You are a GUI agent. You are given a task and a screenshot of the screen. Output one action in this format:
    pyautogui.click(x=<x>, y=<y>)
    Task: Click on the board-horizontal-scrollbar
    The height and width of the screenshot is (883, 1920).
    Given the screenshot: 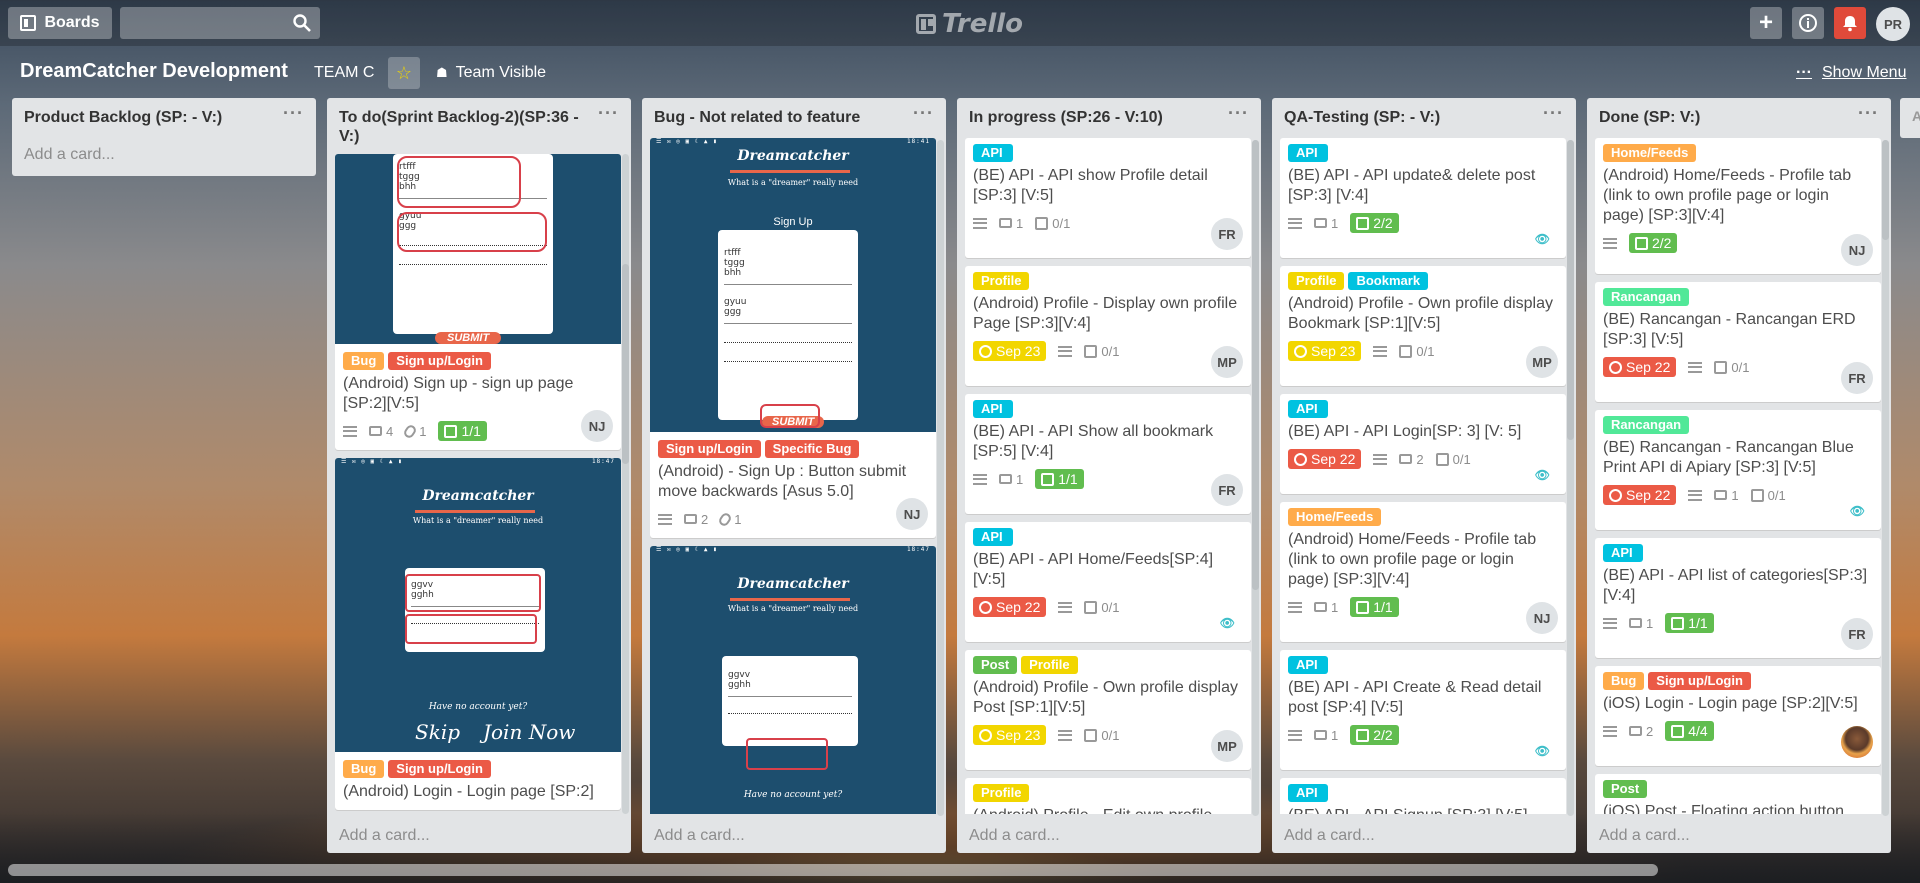 What is the action you would take?
    pyautogui.click(x=833, y=870)
    